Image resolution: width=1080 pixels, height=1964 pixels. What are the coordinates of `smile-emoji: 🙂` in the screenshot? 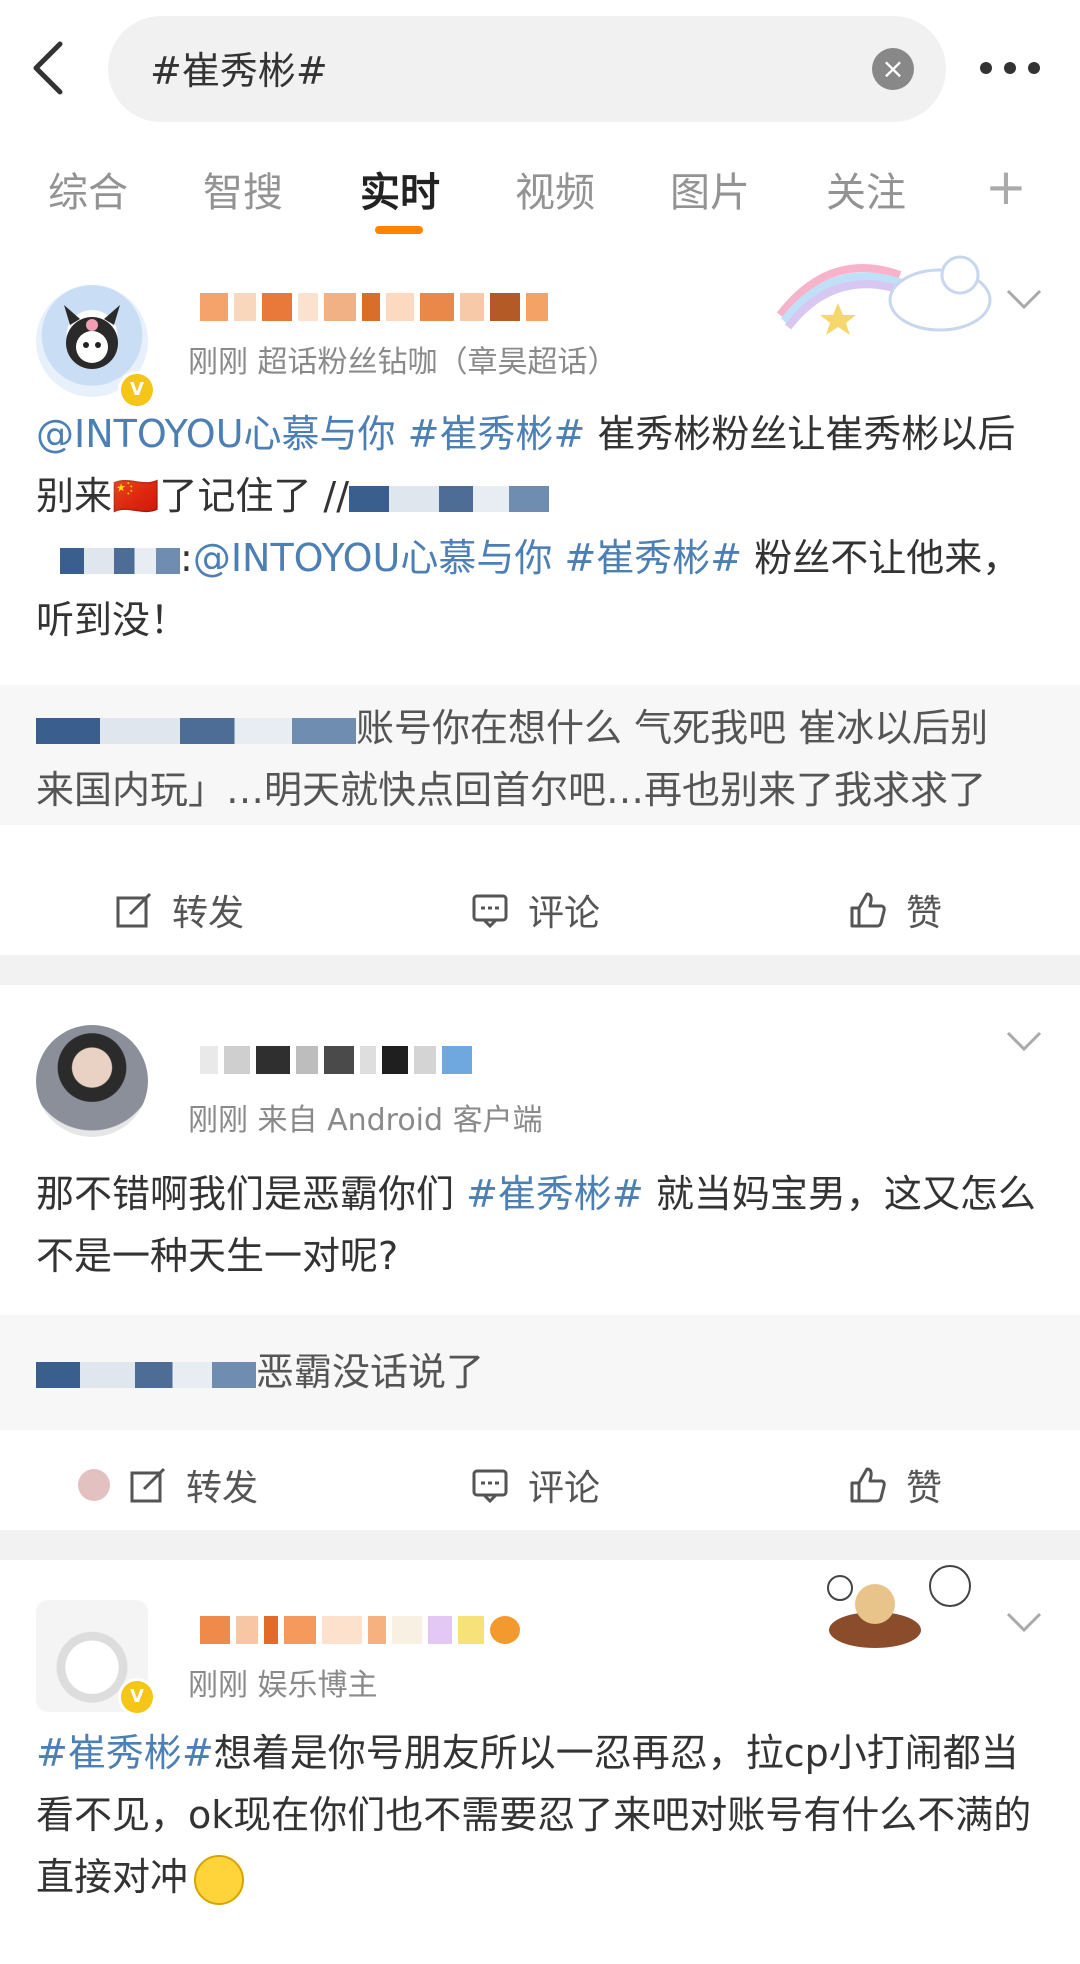 It's located at (219, 1879).